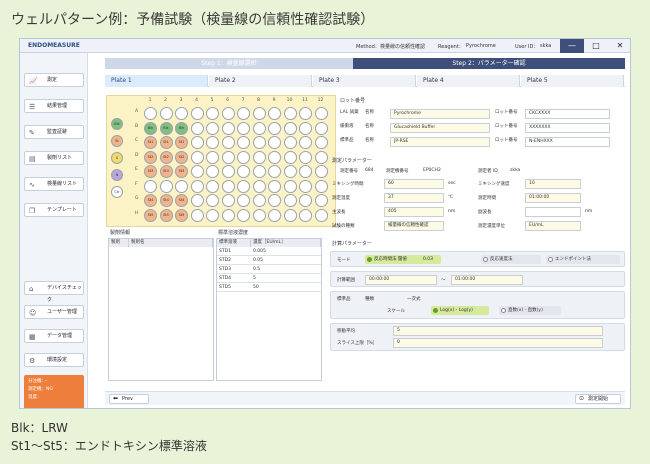  What do you see at coordinates (401, 280) in the screenshot?
I see `calc-range-from-field: 00:00:00` at bounding box center [401, 280].